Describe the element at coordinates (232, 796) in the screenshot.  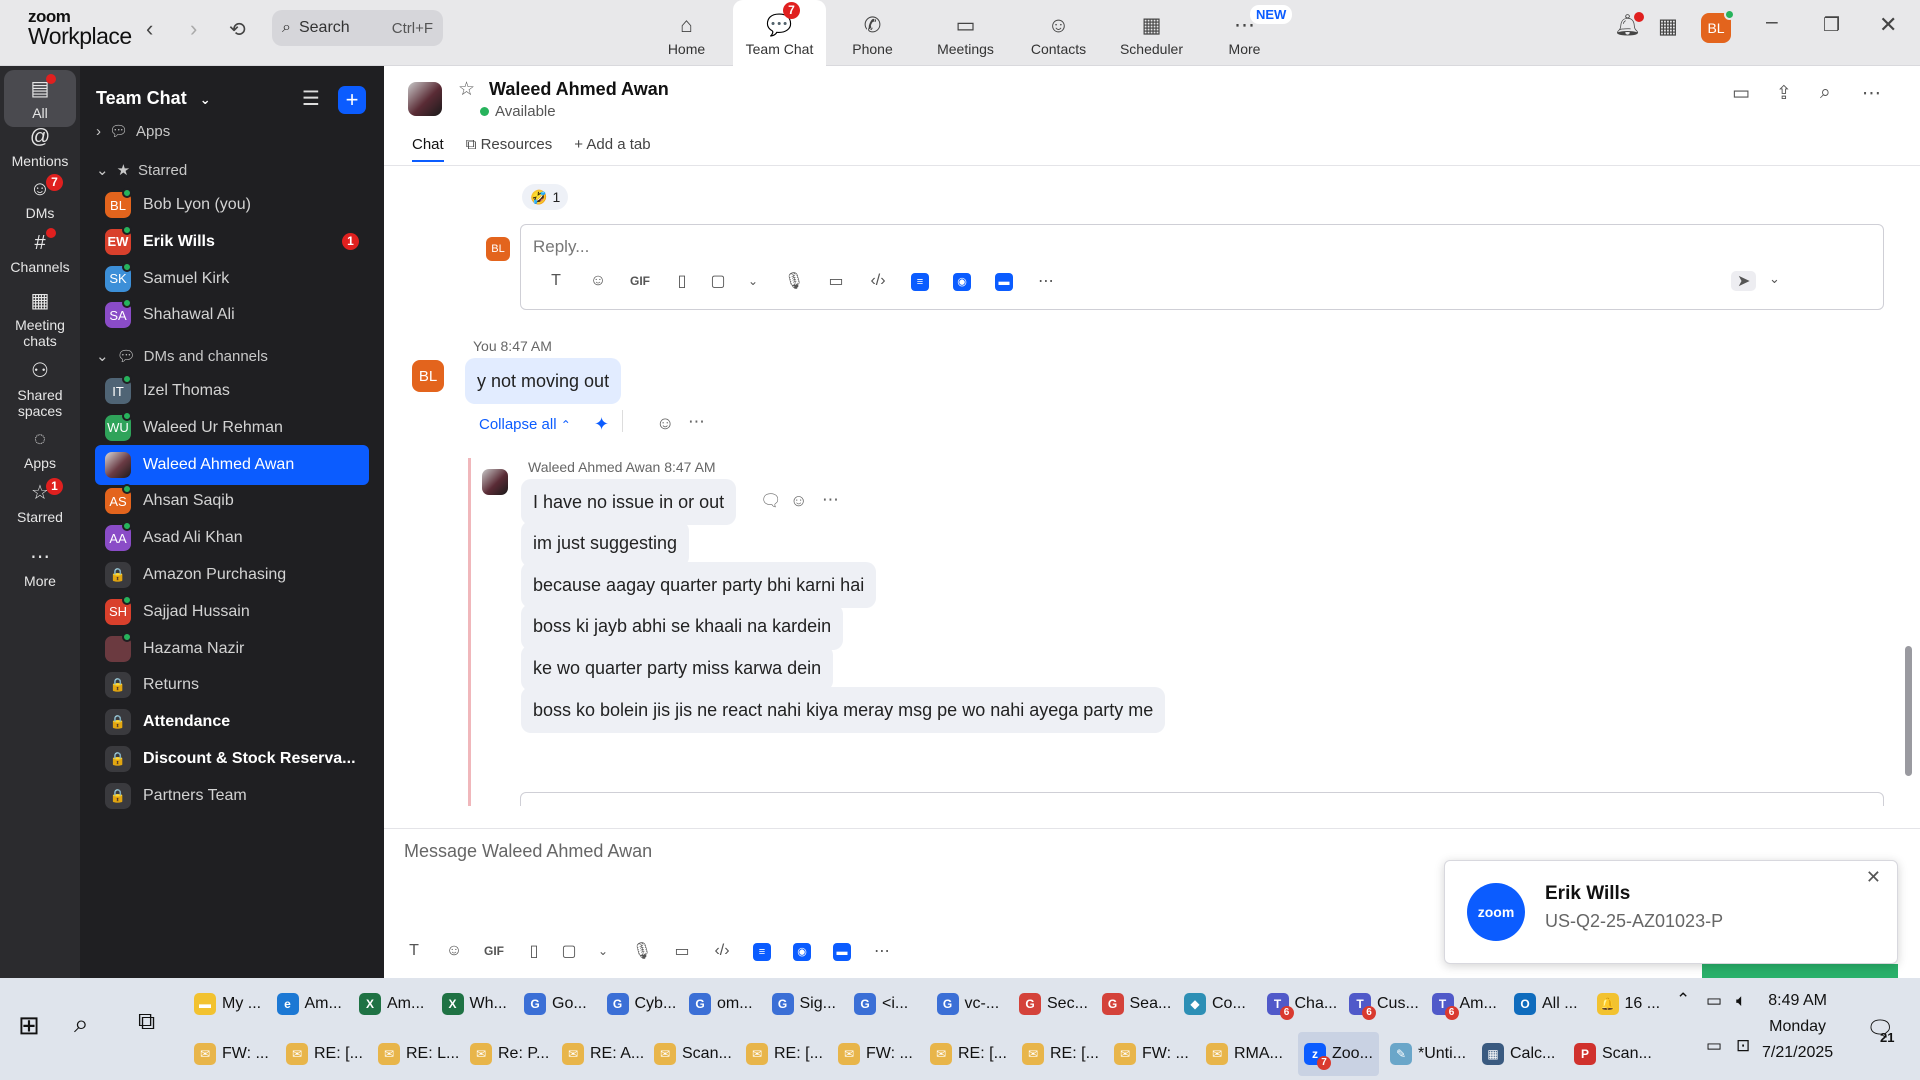
I see `sidebar-item-partners-team: 🔒 Partners Team` at that location.